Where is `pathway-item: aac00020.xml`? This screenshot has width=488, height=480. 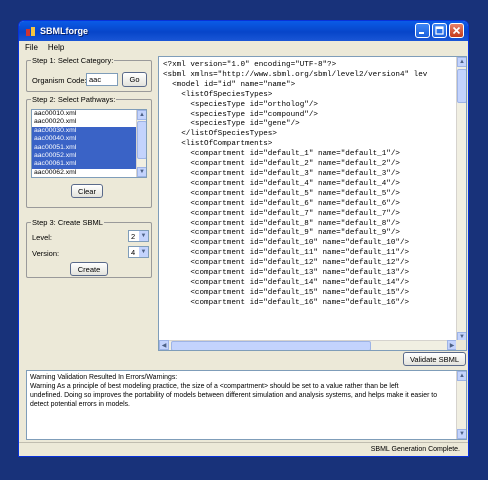 pathway-item: aac00020.xml is located at coordinates (84, 122).